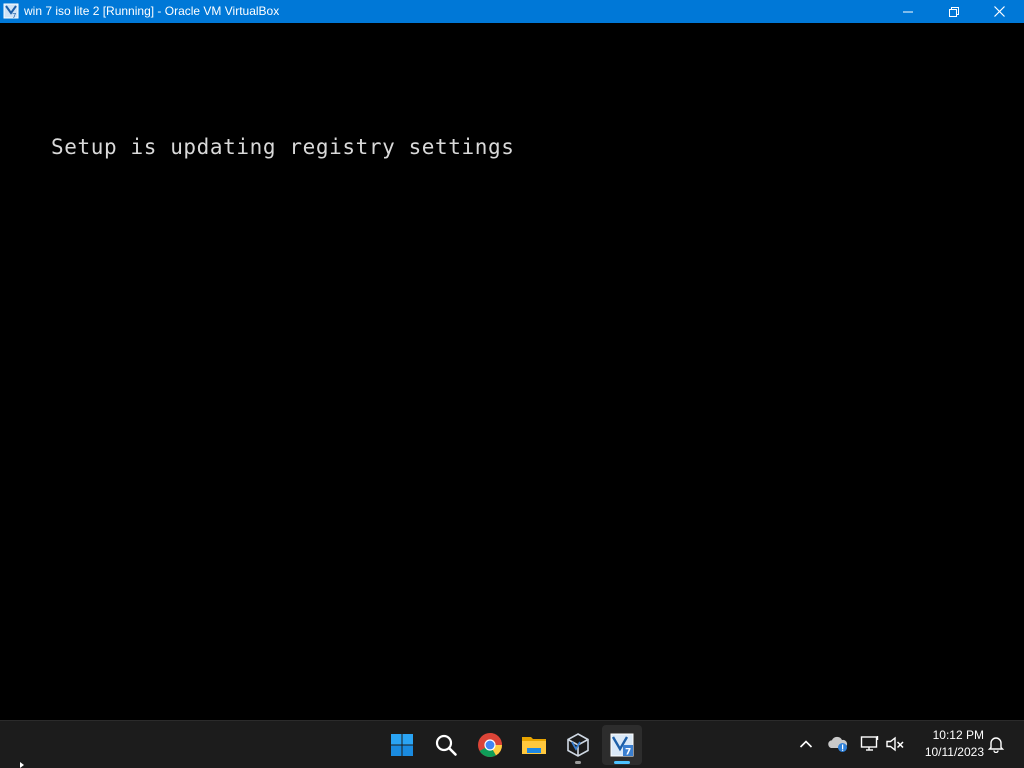 The width and height of the screenshot is (1024, 768). What do you see at coordinates (622, 762) in the screenshot?
I see `app-active-indicator` at bounding box center [622, 762].